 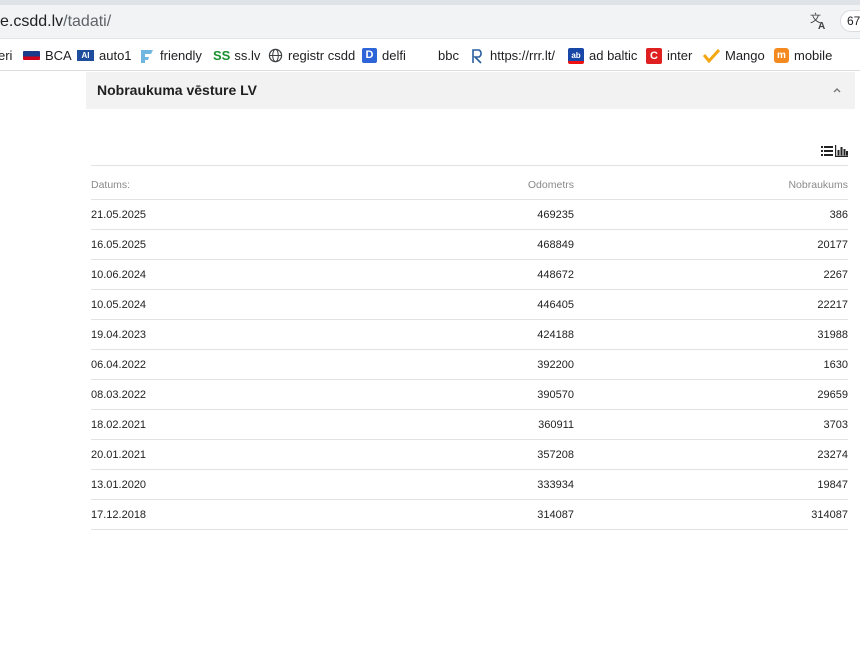 What do you see at coordinates (119, 515) in the screenshot?
I see `cell-date: 17.12.2018` at bounding box center [119, 515].